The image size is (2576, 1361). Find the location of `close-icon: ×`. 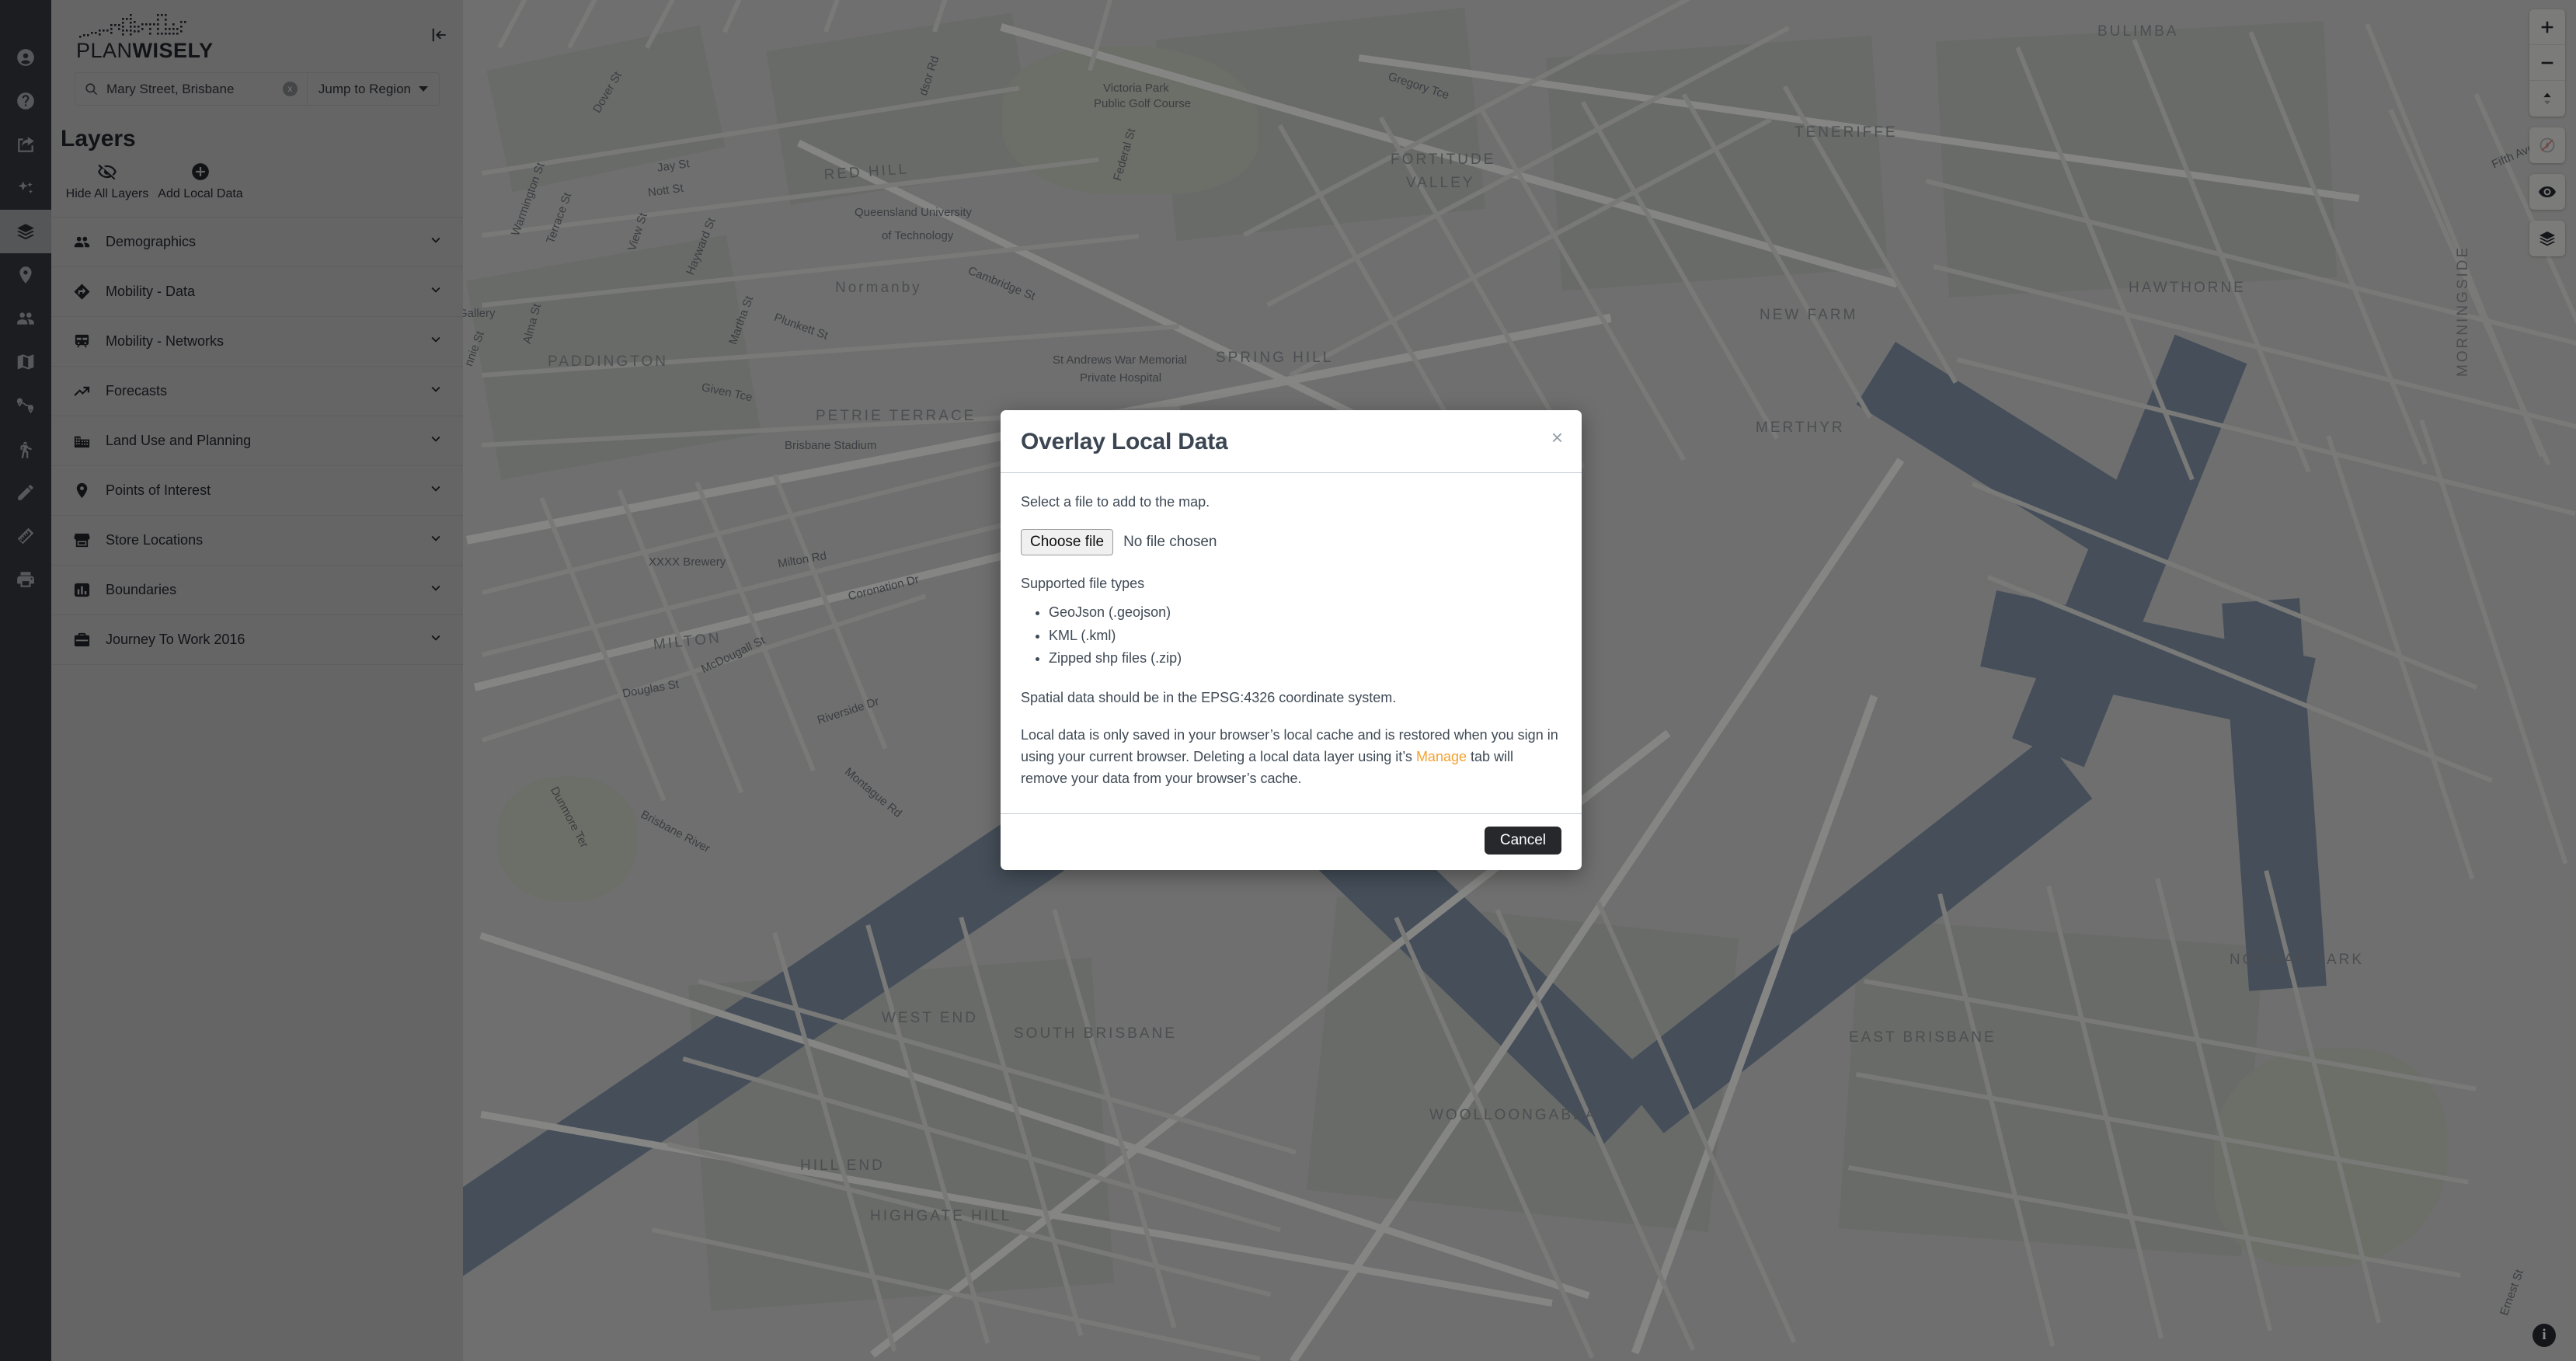

close-icon: × is located at coordinates (1557, 437).